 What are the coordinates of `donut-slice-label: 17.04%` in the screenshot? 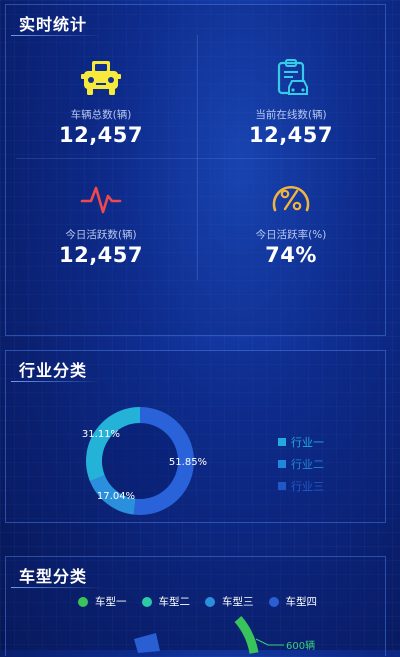 It's located at (116, 496).